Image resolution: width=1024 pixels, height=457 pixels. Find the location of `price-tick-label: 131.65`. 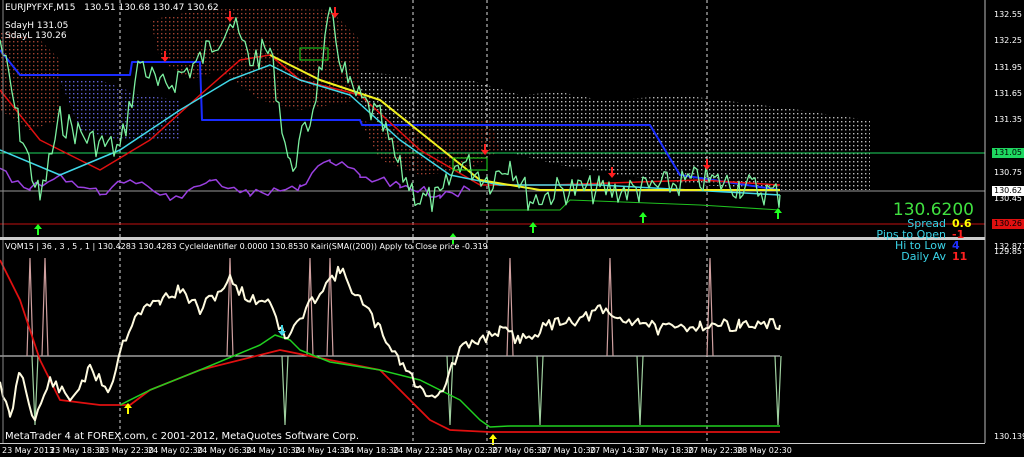

price-tick-label: 131.65 is located at coordinates (1008, 93).